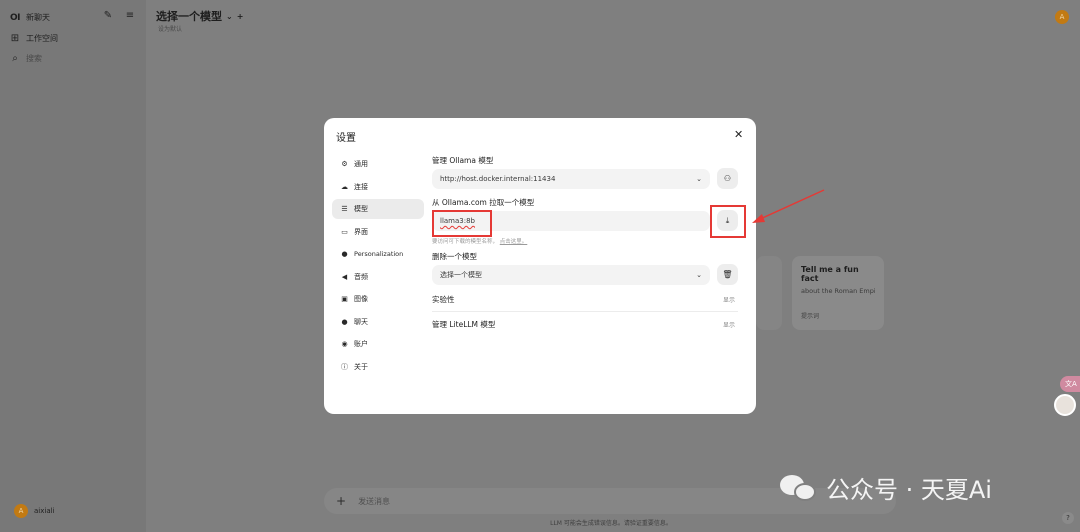 The width and height of the screenshot is (1080, 532). I want to click on trash-icon: 🗑, so click(727, 274).